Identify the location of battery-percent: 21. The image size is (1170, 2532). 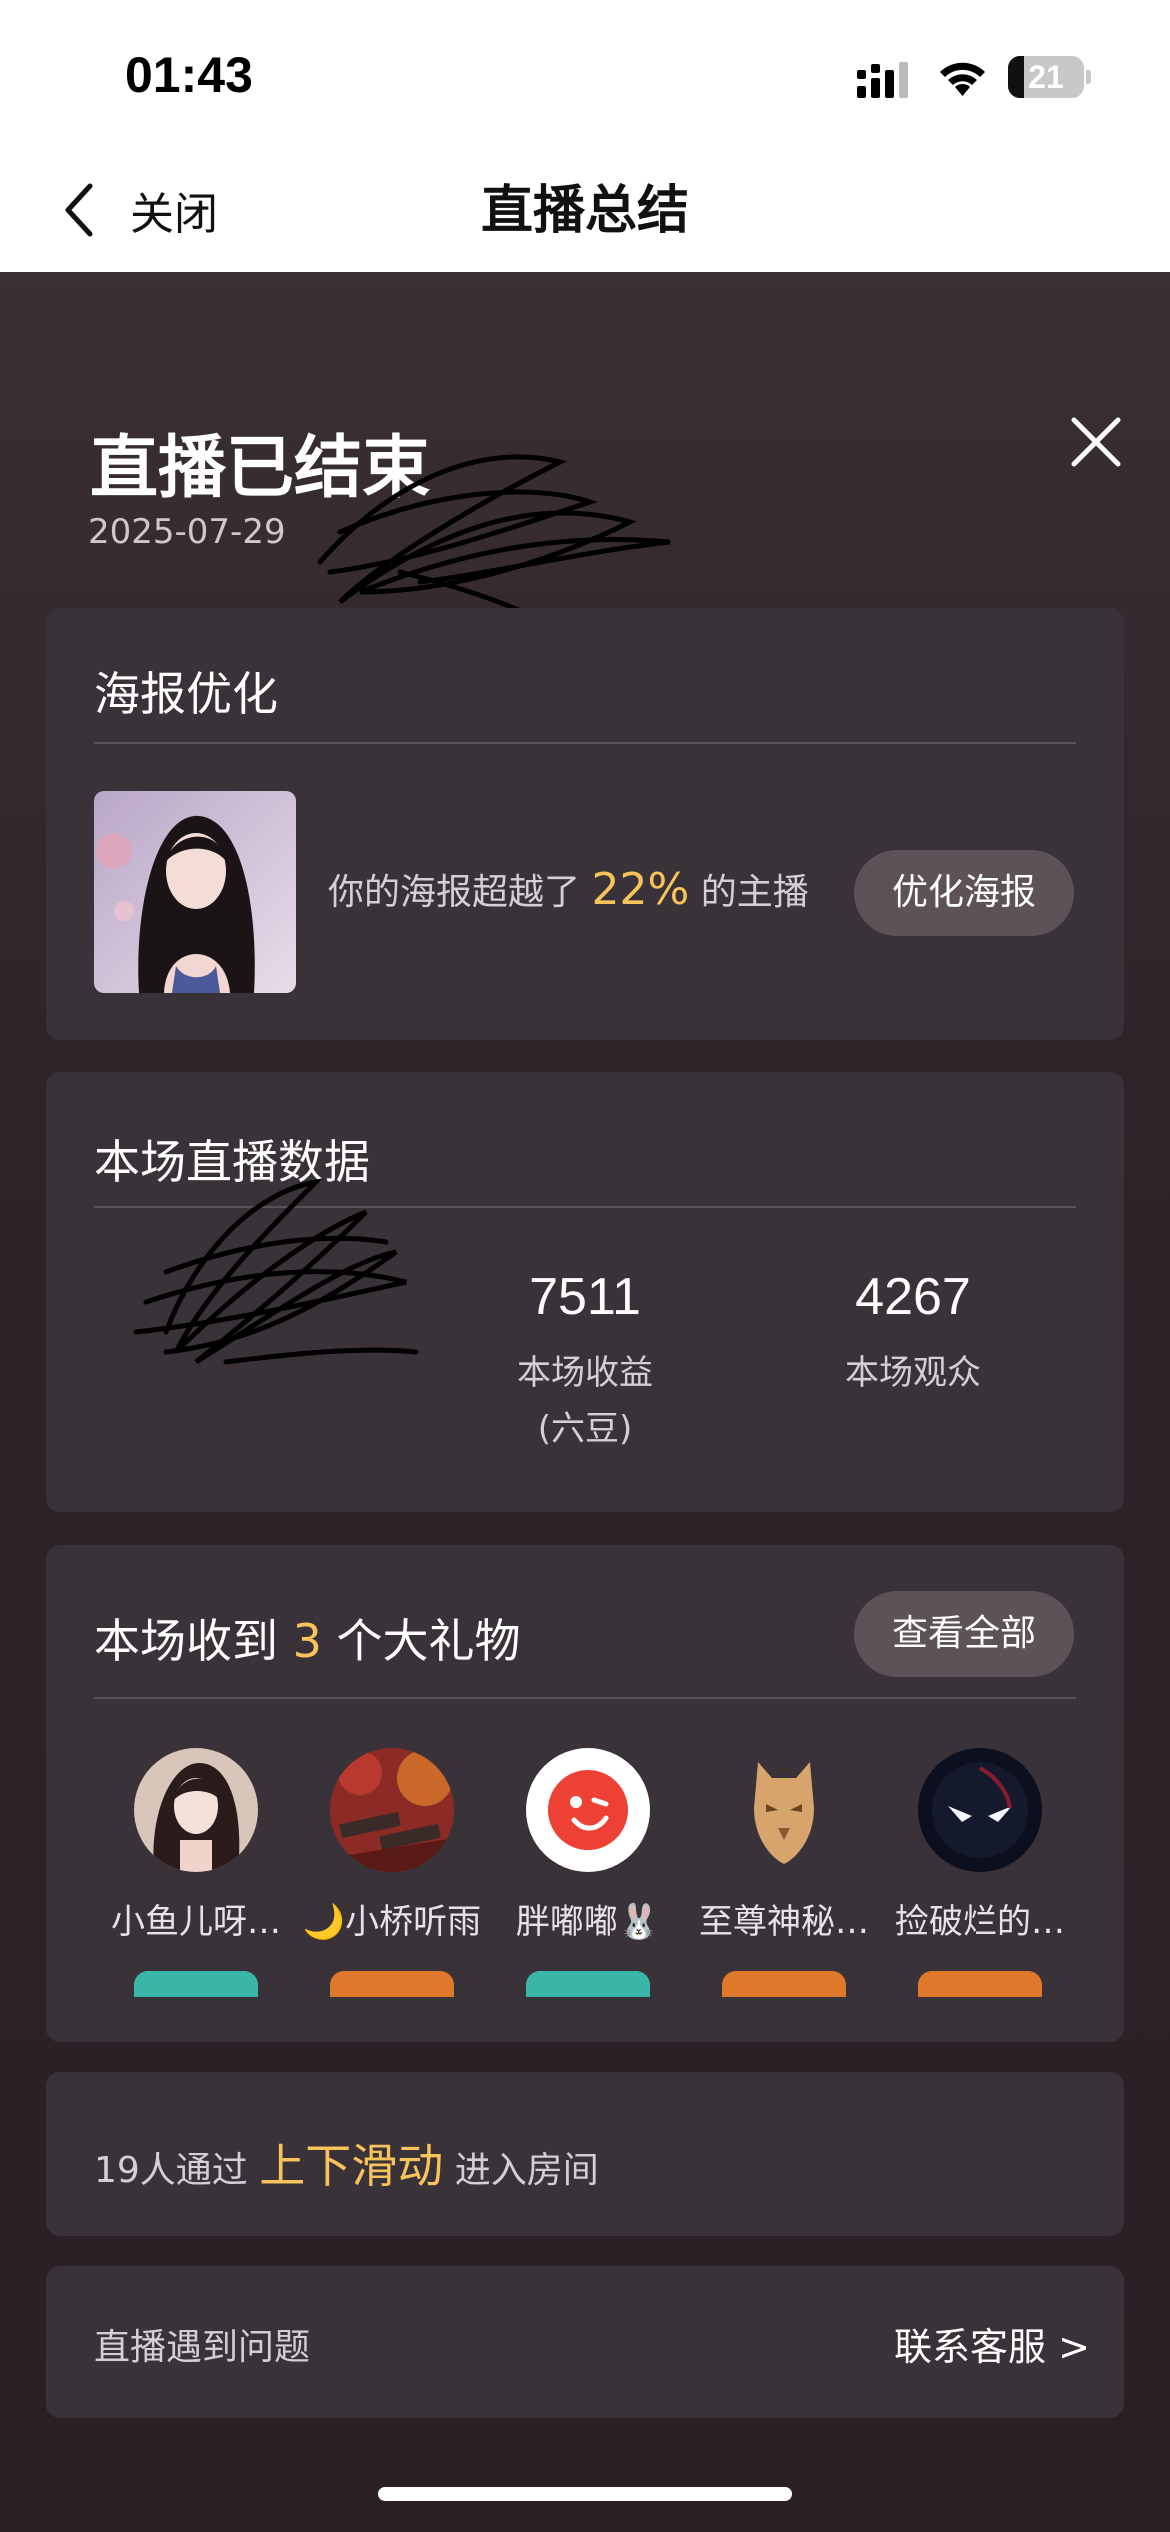
(1046, 77).